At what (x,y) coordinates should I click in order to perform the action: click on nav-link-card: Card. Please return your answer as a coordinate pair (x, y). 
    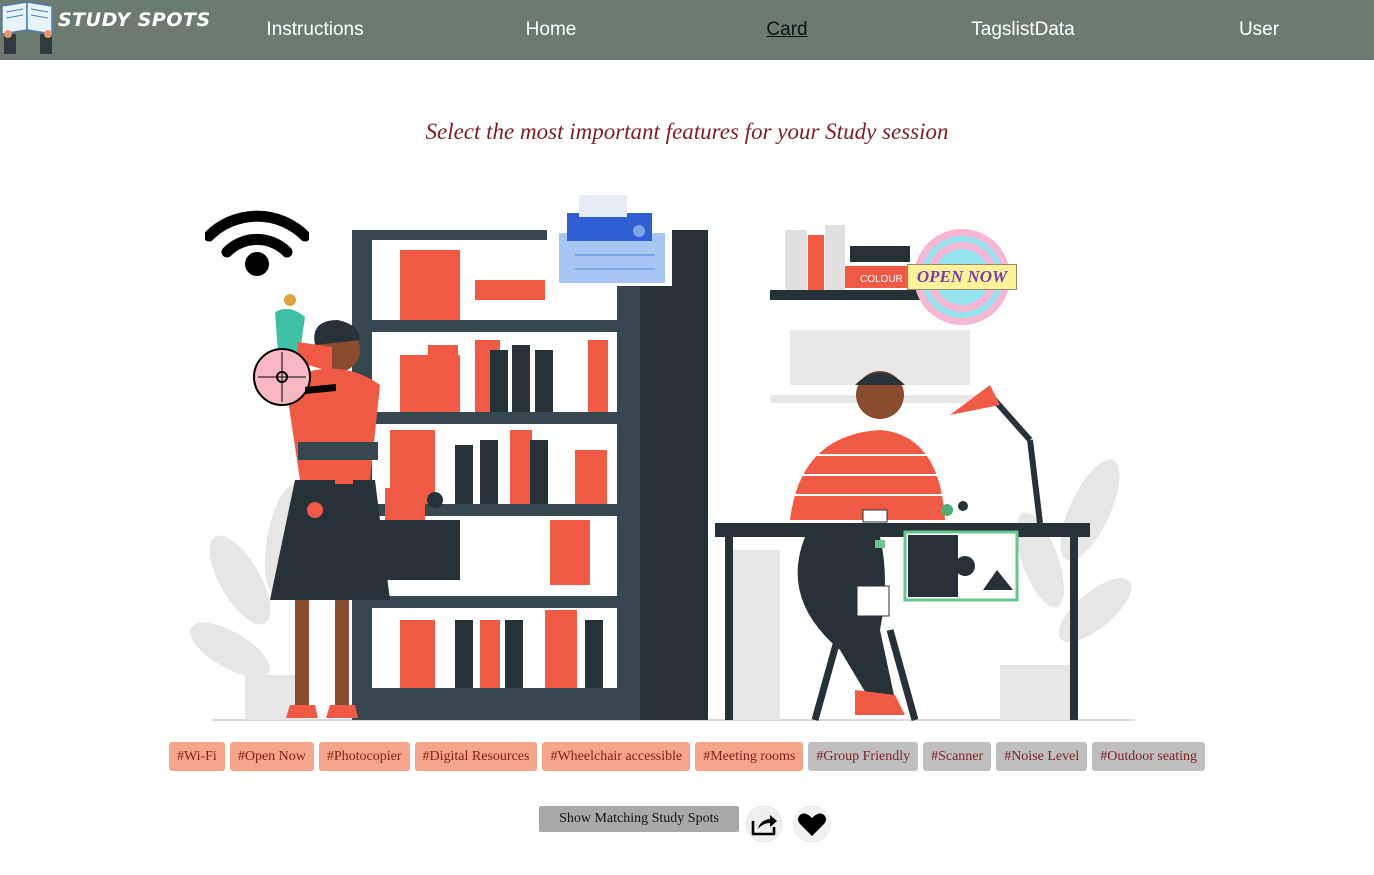
    Looking at the image, I should click on (786, 30).